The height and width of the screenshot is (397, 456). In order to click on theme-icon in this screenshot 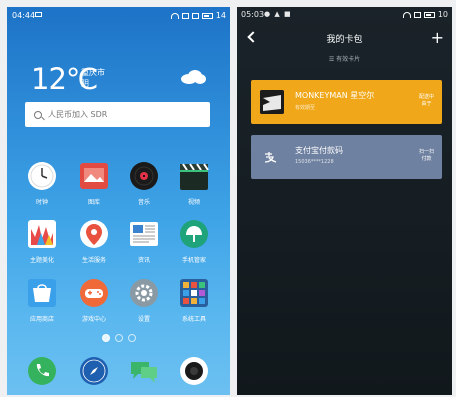, I will do `click(42, 234)`.